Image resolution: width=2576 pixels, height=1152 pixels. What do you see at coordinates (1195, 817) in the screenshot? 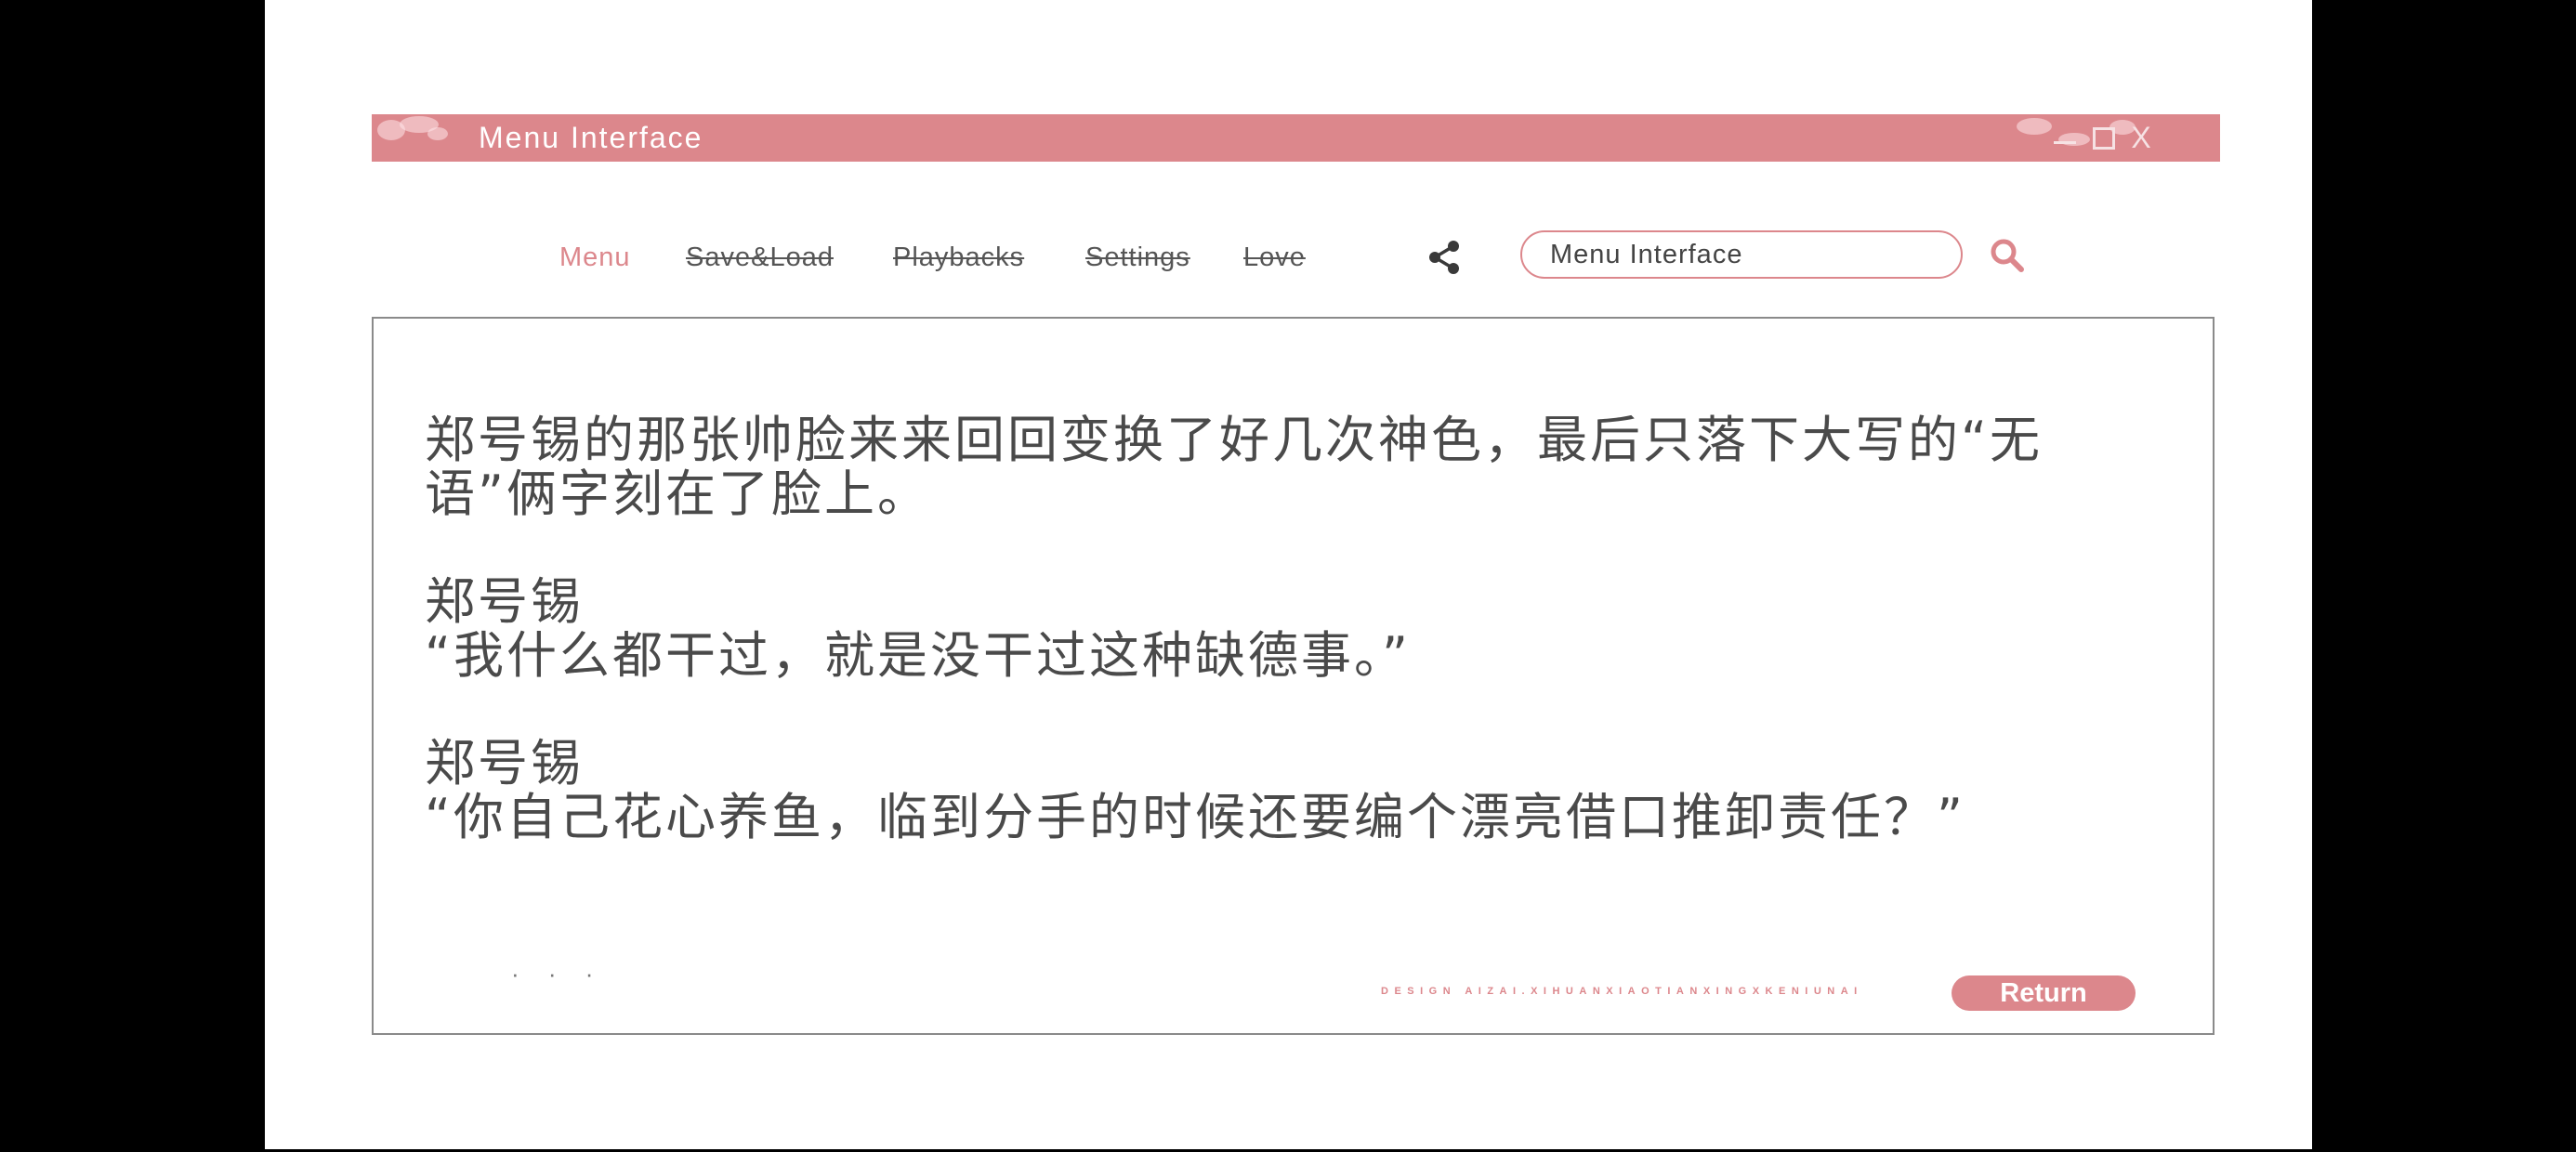
I see `dialogue-line: “你自己花心养鱼，临到分手的时候还要编个漂亮借口推卸责任？”` at bounding box center [1195, 817].